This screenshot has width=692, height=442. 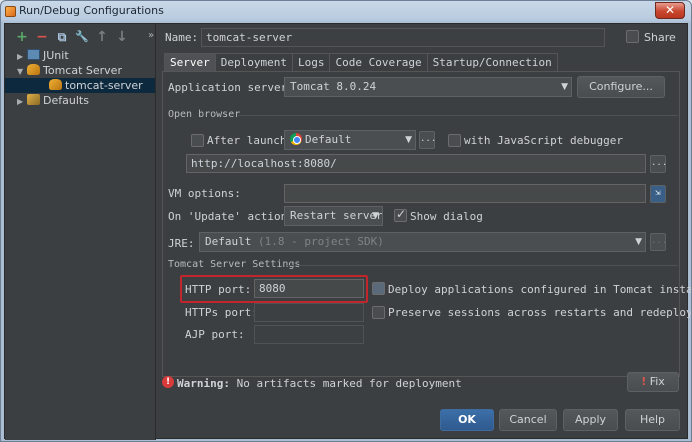 What do you see at coordinates (72, 37) in the screenshot?
I see `tree-toolbar: + − ⧉ 🔧 ↑ ↓` at bounding box center [72, 37].